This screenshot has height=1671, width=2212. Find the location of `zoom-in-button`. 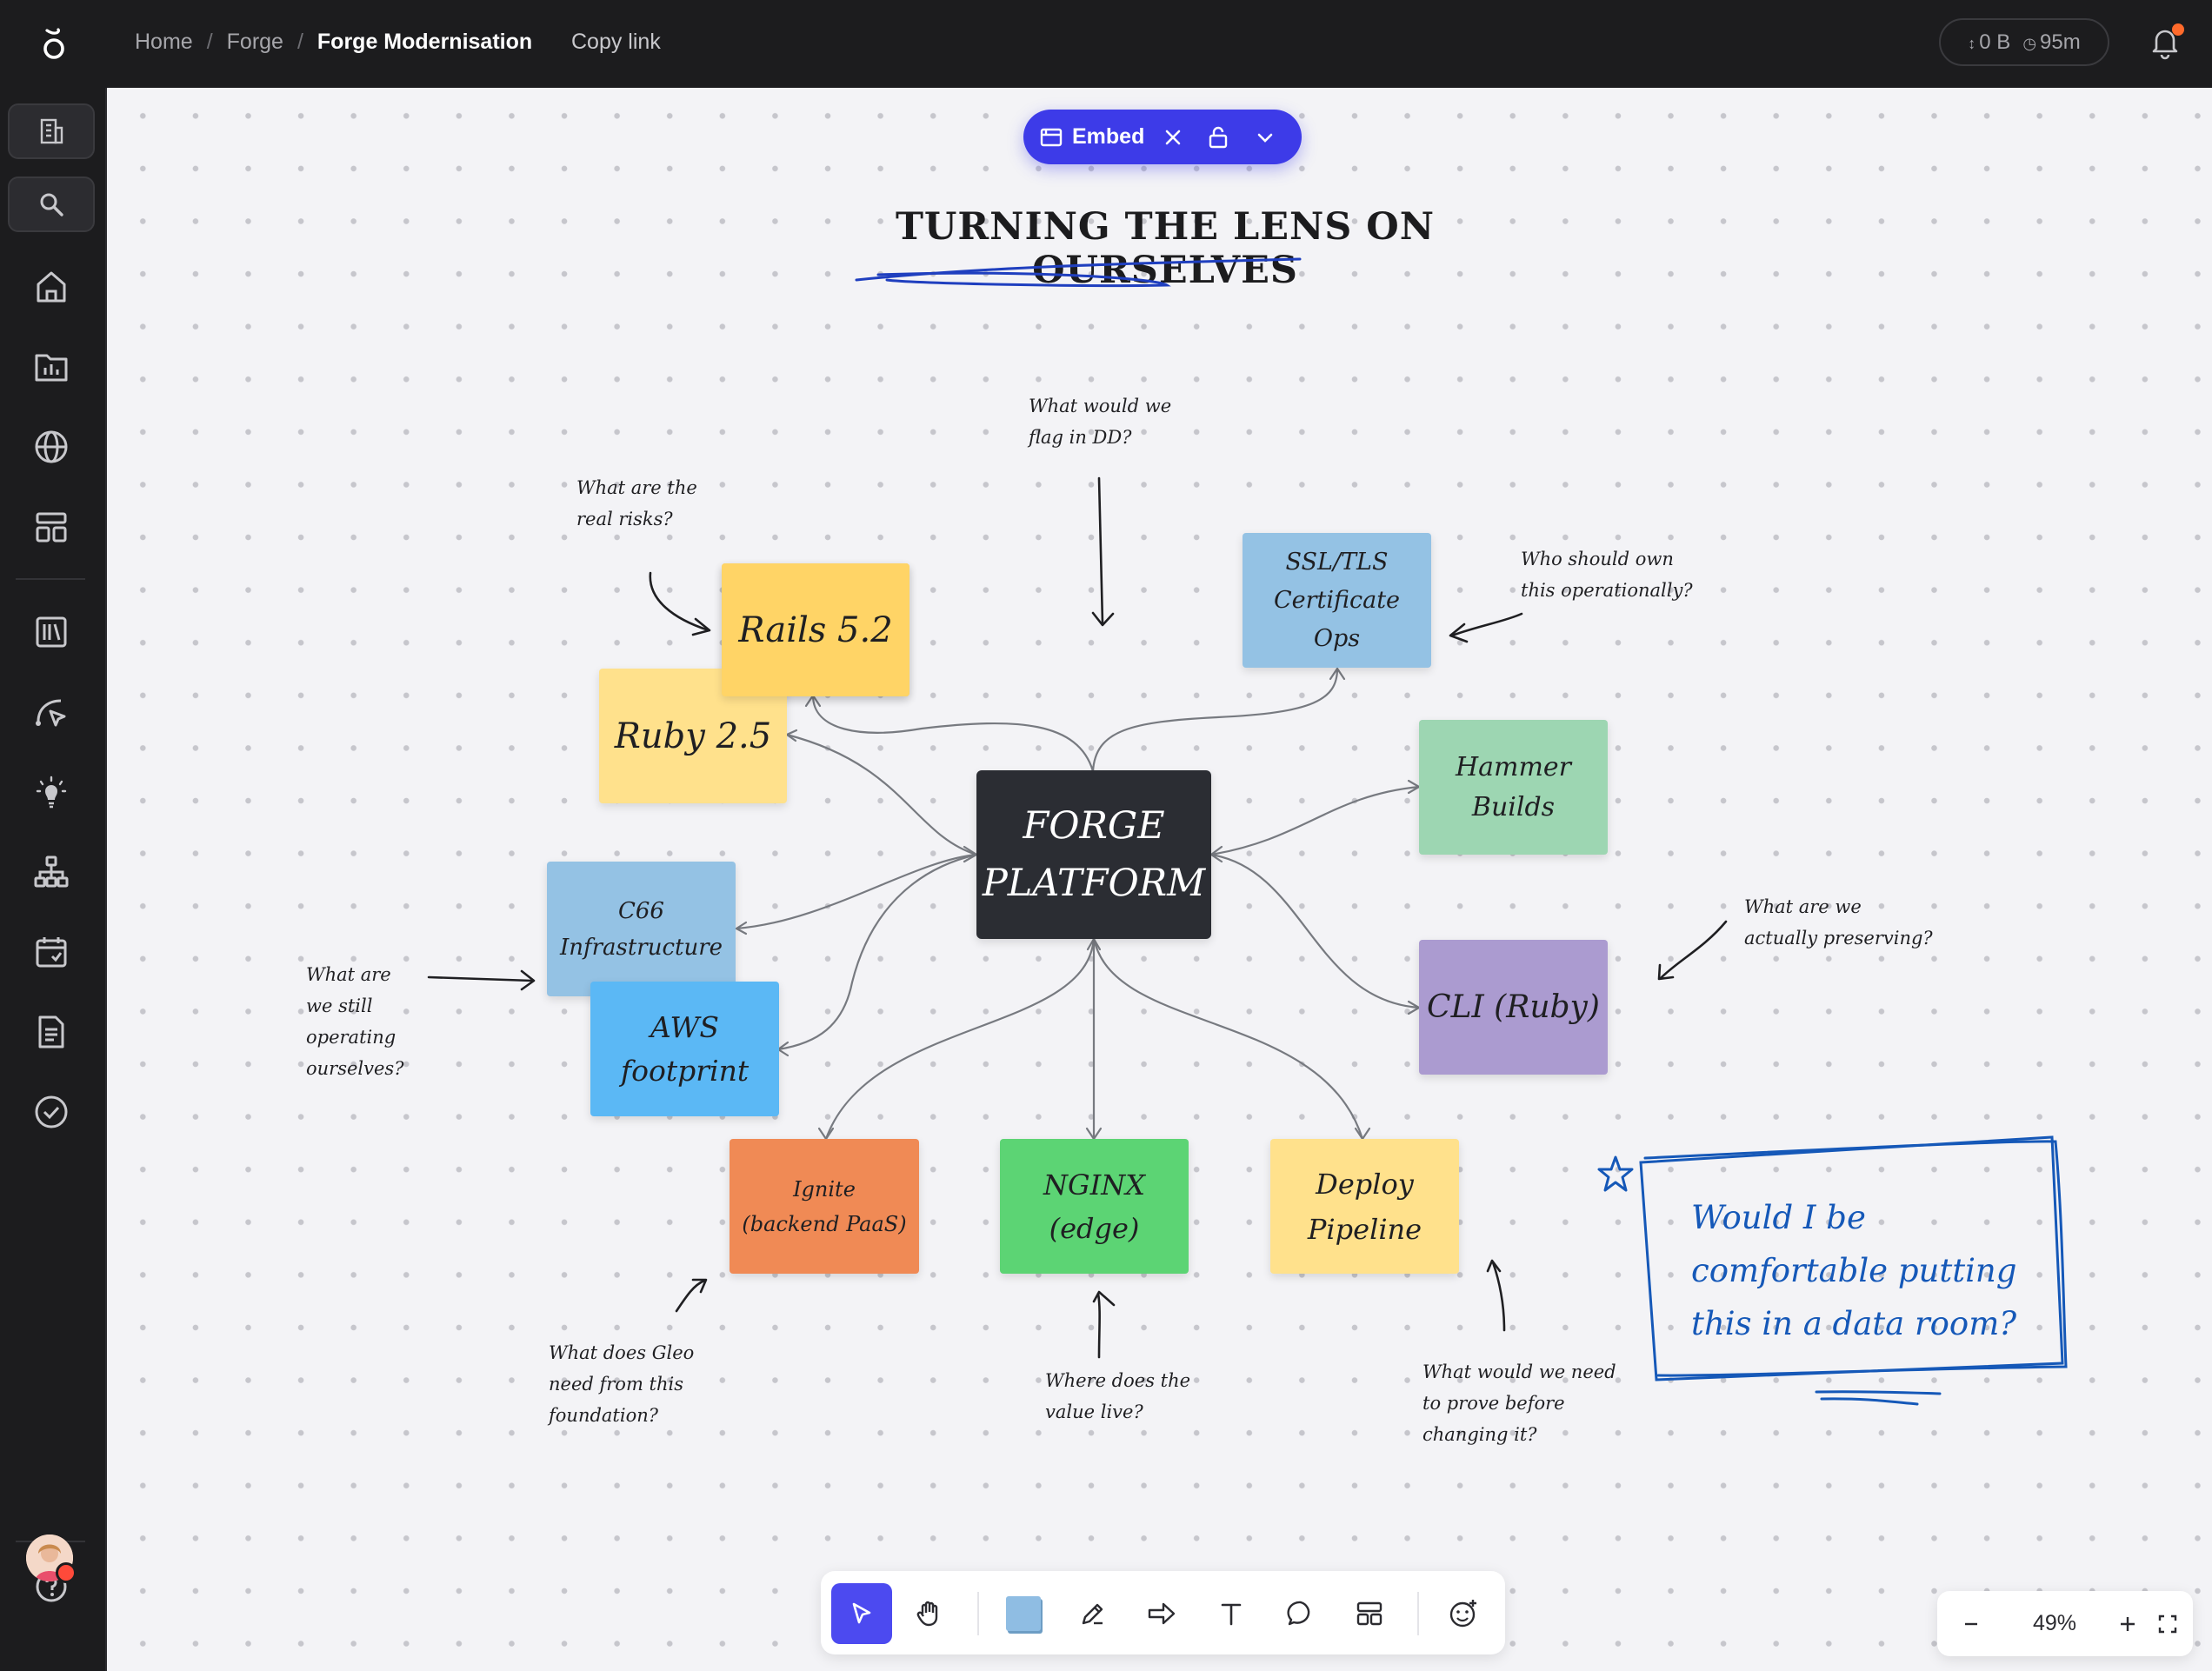

zoom-in-button is located at coordinates (2127, 1623).